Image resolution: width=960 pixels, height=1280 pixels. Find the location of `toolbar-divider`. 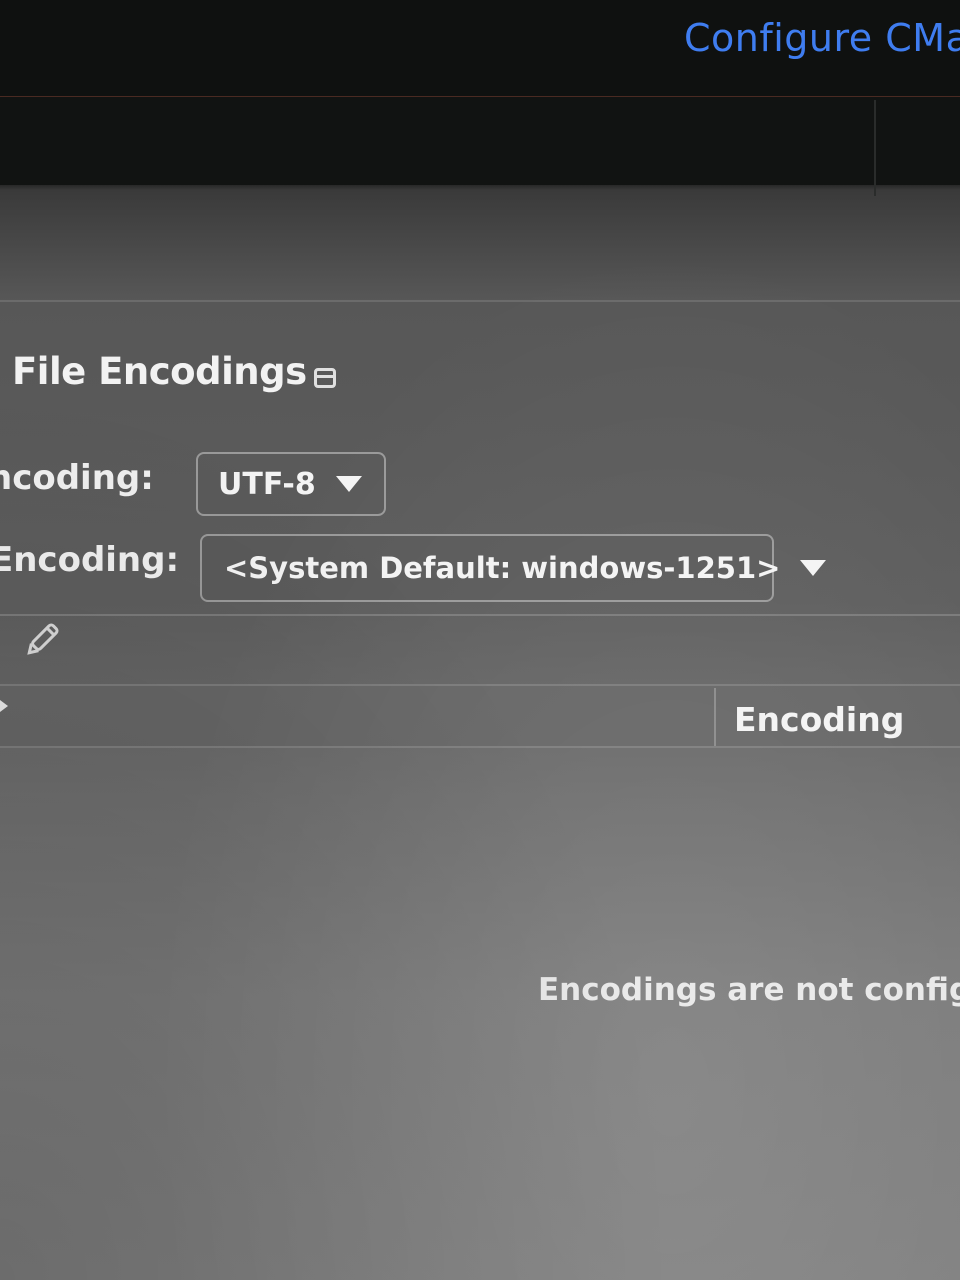

toolbar-divider is located at coordinates (875, 148).